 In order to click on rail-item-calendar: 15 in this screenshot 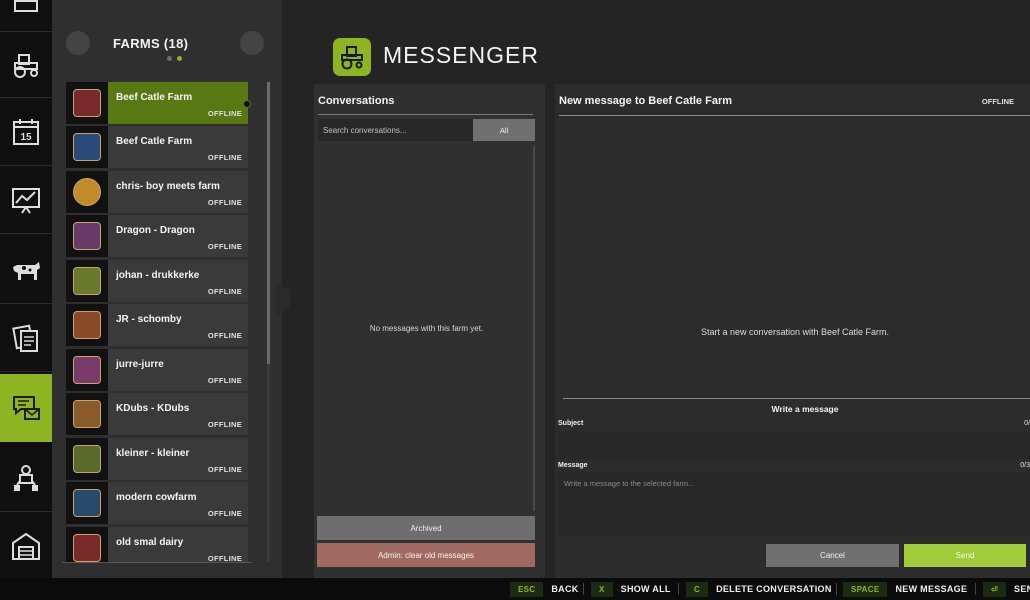, I will do `click(26, 132)`.